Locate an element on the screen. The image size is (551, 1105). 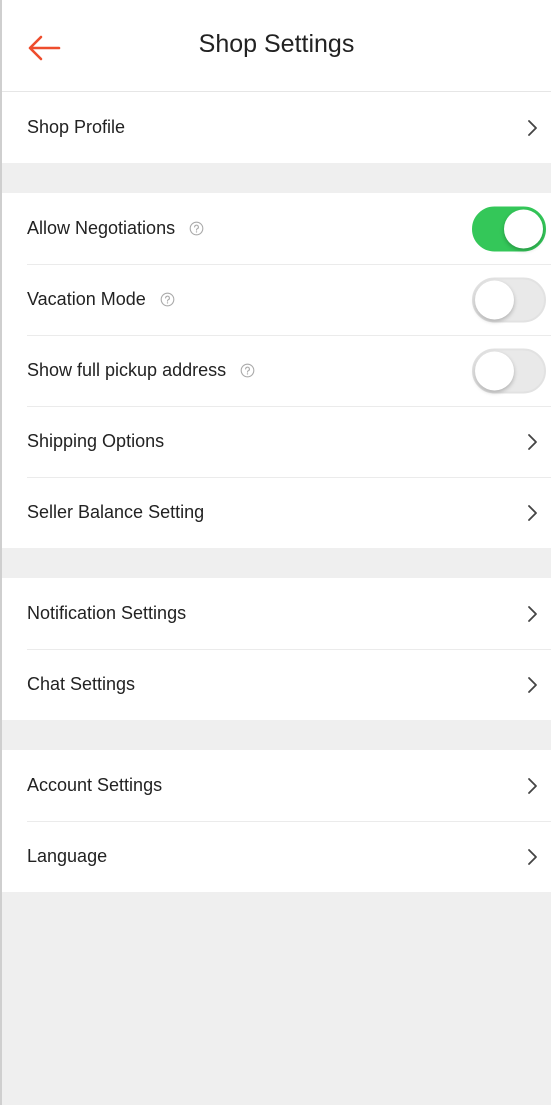
allow-negotiations-row: Allow Negotiations is located at coordinates (276, 228).